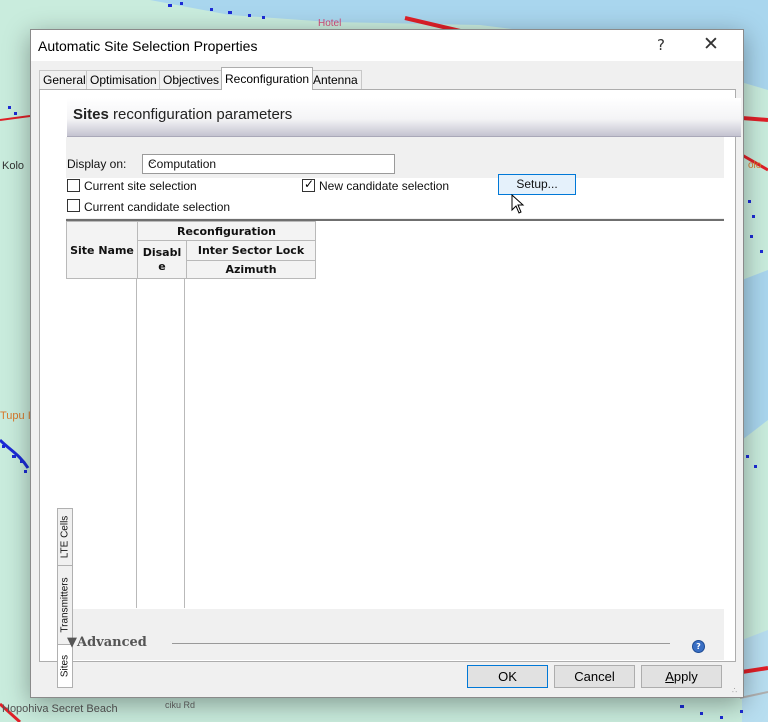  Describe the element at coordinates (65, 666) in the screenshot. I see `vtab-sites: Sites` at that location.